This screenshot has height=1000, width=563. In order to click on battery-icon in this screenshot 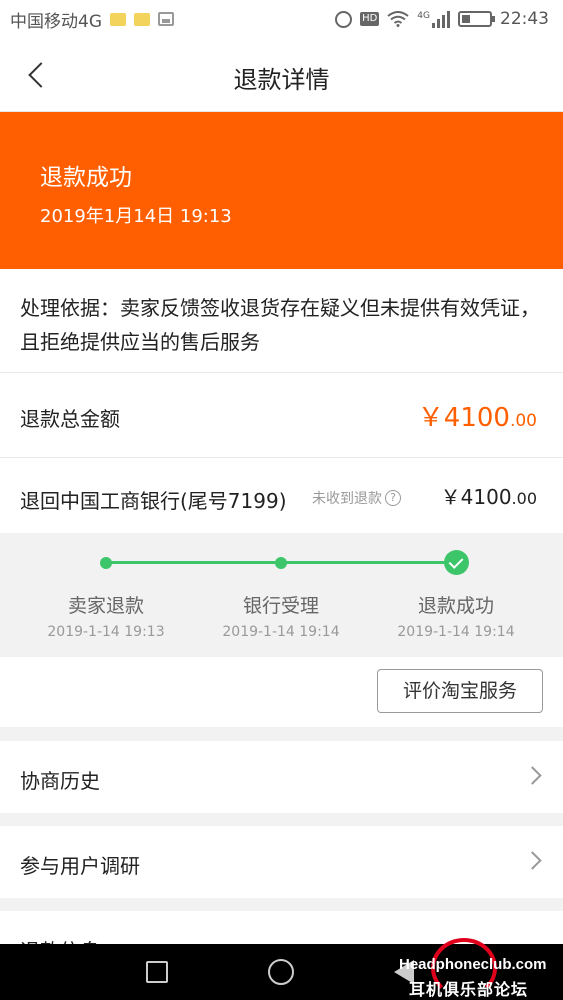, I will do `click(476, 19)`.